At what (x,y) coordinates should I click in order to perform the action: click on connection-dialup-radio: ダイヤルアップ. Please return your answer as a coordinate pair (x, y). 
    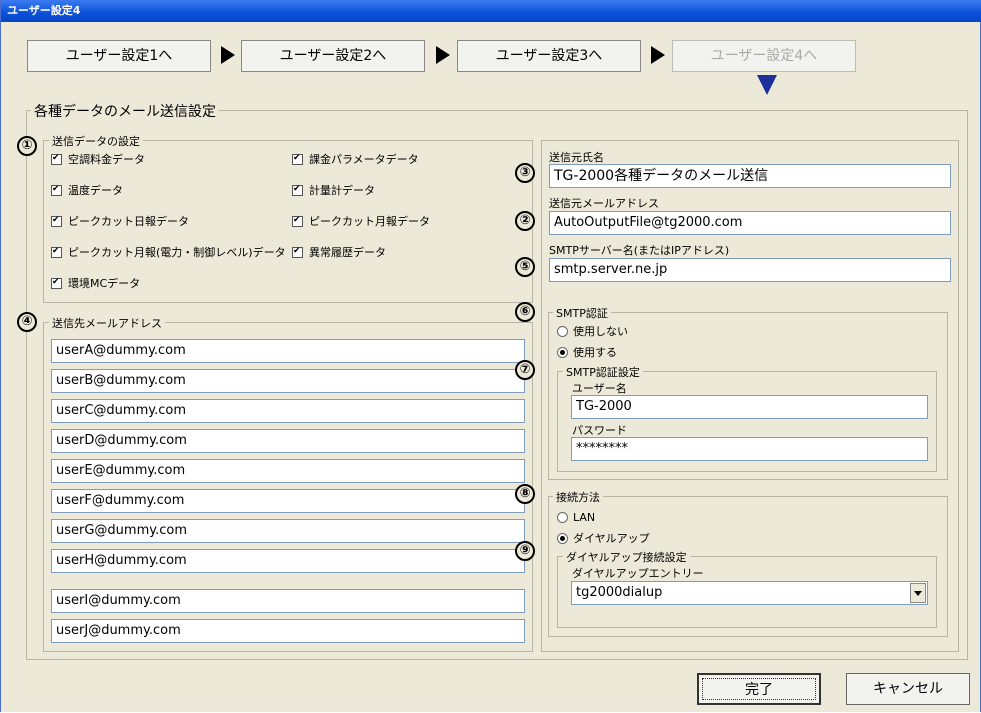
    Looking at the image, I should click on (603, 539).